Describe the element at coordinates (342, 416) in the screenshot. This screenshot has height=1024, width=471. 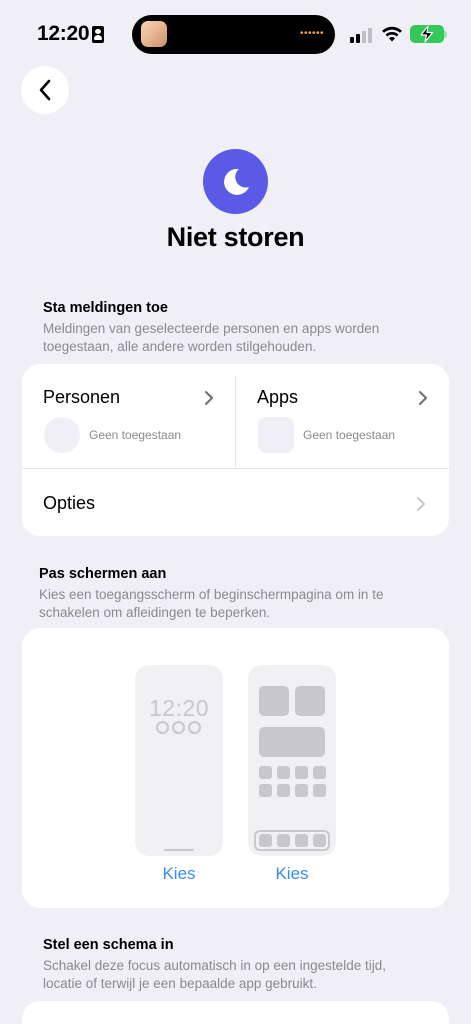
I see `apps-cell: Apps Geen toegestaan` at that location.